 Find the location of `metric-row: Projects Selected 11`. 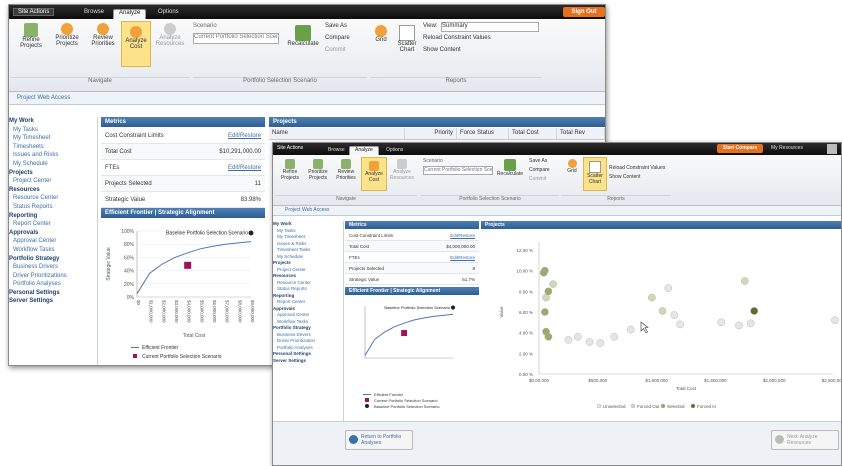

metric-row: Projects Selected 11 is located at coordinates (183, 184).